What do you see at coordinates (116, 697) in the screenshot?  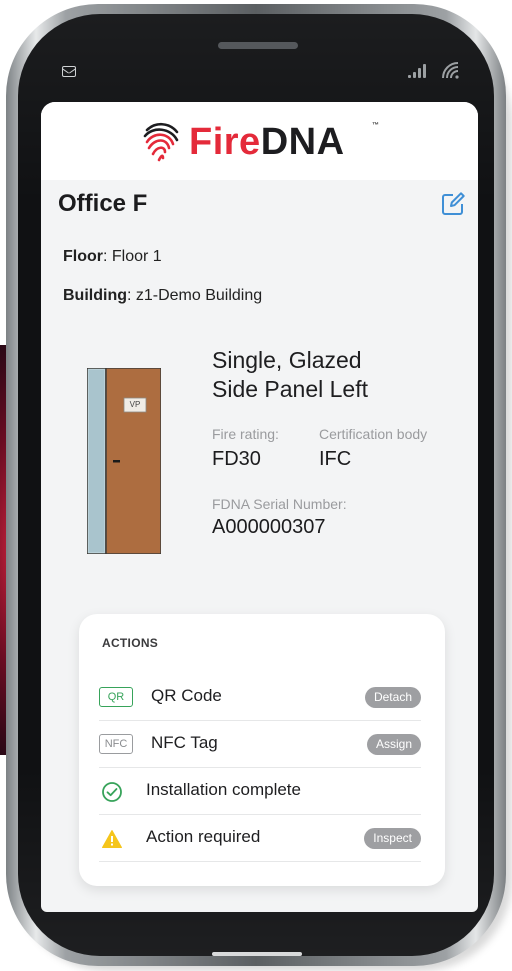 I see `qr-badge: QR` at bounding box center [116, 697].